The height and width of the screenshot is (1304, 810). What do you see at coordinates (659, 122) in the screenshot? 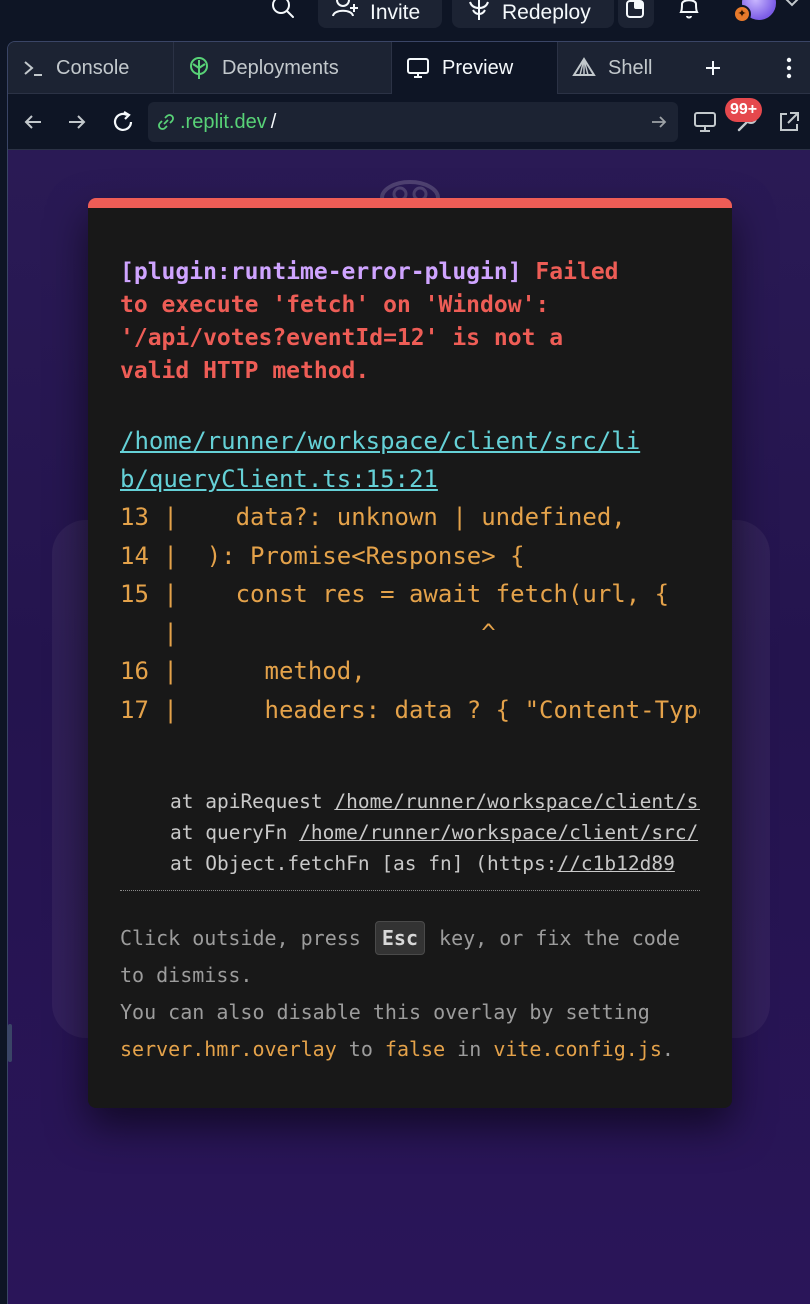
I see `go-arrow-icon` at bounding box center [659, 122].